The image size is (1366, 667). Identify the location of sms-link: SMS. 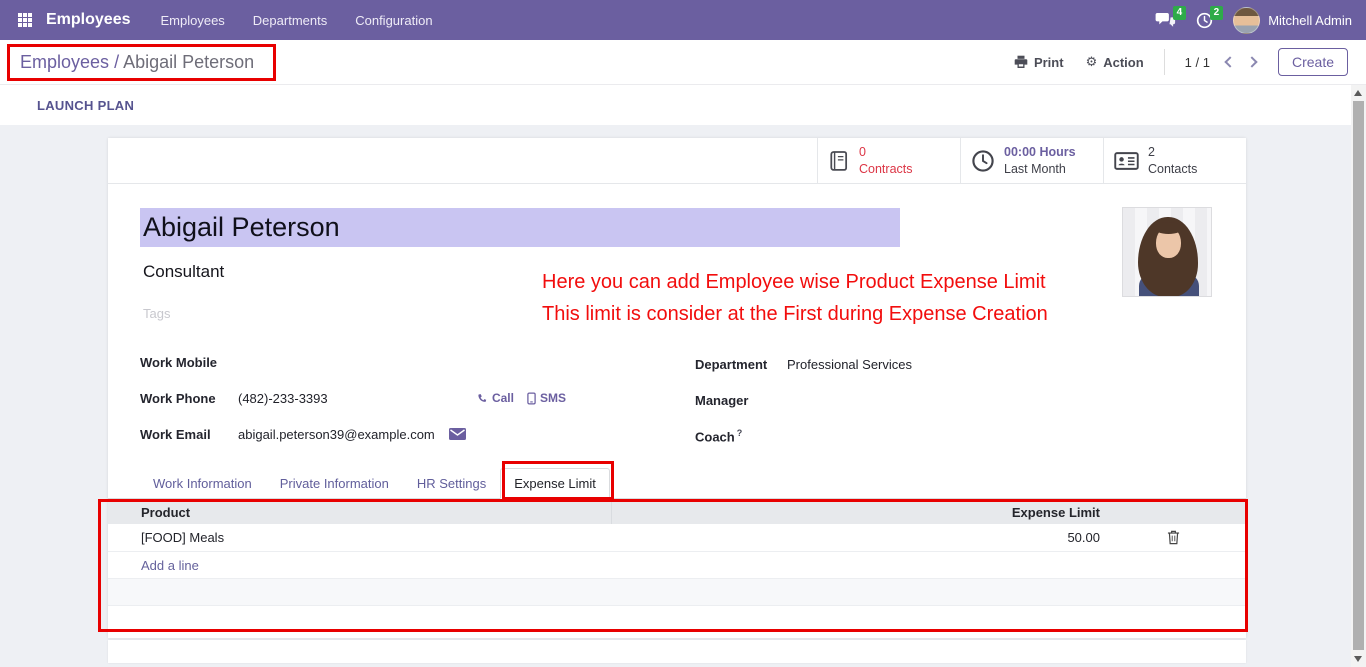
(546, 398).